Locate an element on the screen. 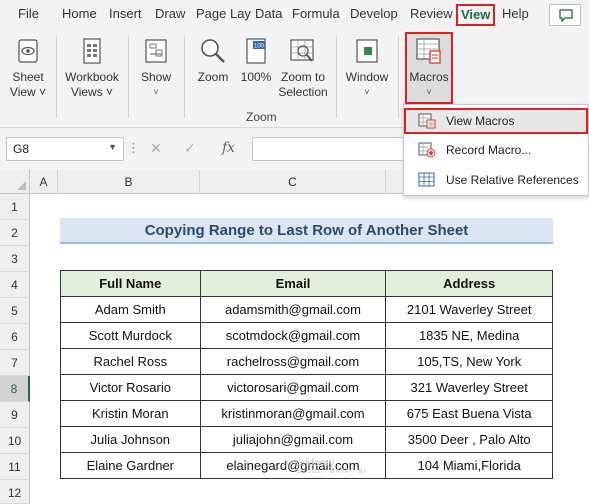  row-header: 3 is located at coordinates (15, 259).